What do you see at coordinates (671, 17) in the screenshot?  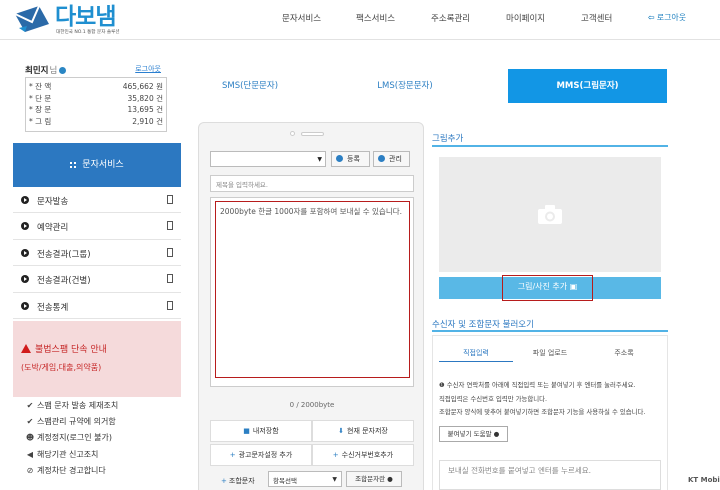 I see `logout-label: 로그아웃` at bounding box center [671, 17].